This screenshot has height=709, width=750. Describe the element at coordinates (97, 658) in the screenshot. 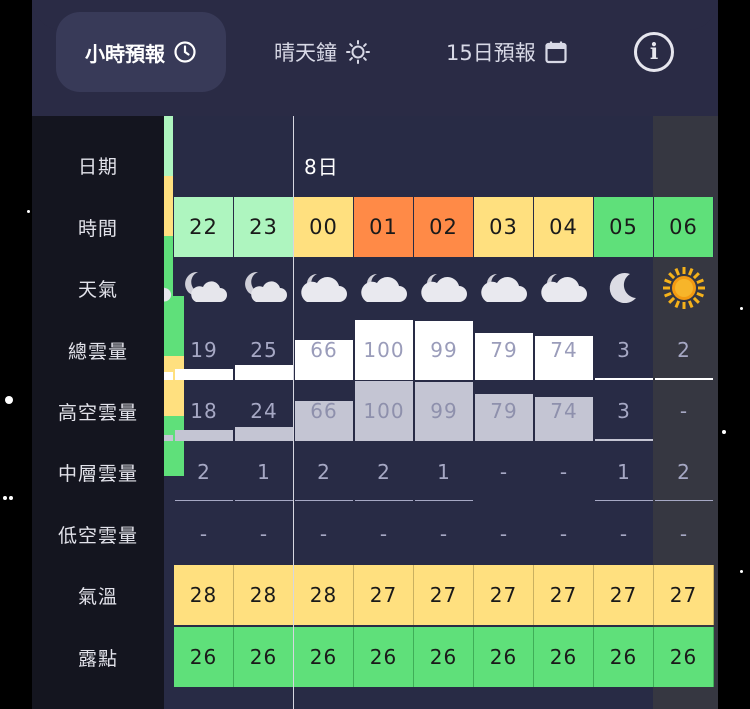

I see `label-dew-point: 露點` at that location.